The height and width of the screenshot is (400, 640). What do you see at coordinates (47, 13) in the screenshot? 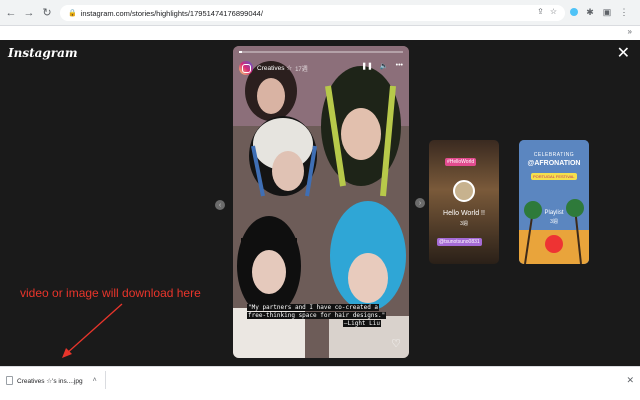
I see `reload-icon: ↻` at bounding box center [47, 13].